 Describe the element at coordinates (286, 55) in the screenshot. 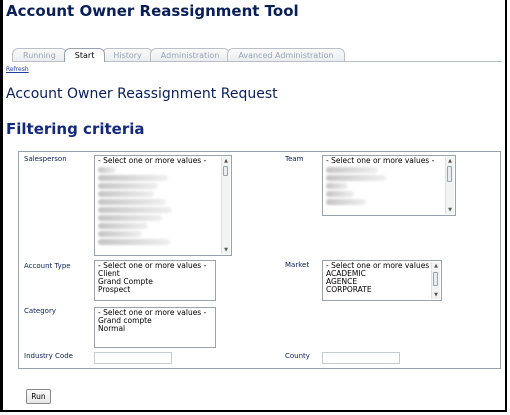

I see `tab-advanced-administration: Avanced Administration` at that location.